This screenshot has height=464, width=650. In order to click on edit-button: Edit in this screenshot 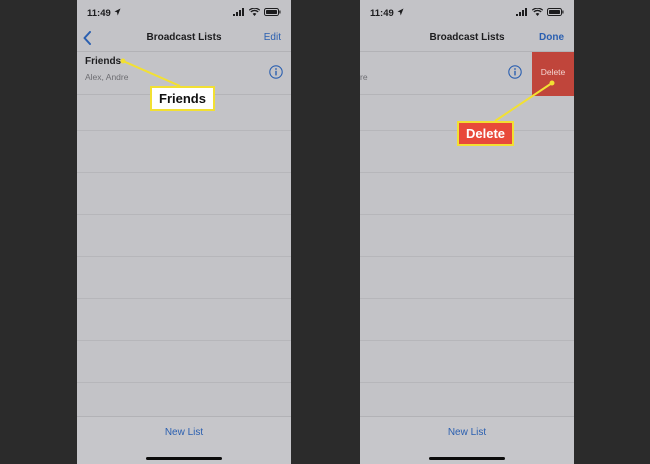, I will do `click(272, 37)`.